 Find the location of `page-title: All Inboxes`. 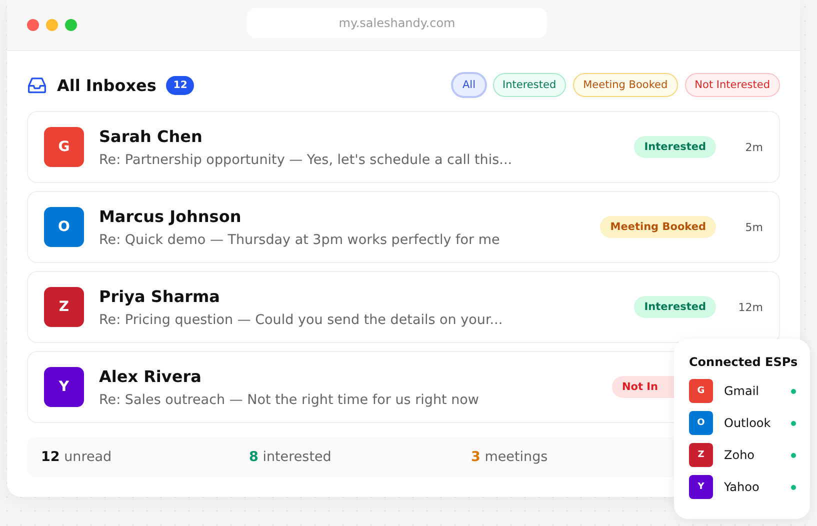

page-title: All Inboxes is located at coordinates (106, 85).